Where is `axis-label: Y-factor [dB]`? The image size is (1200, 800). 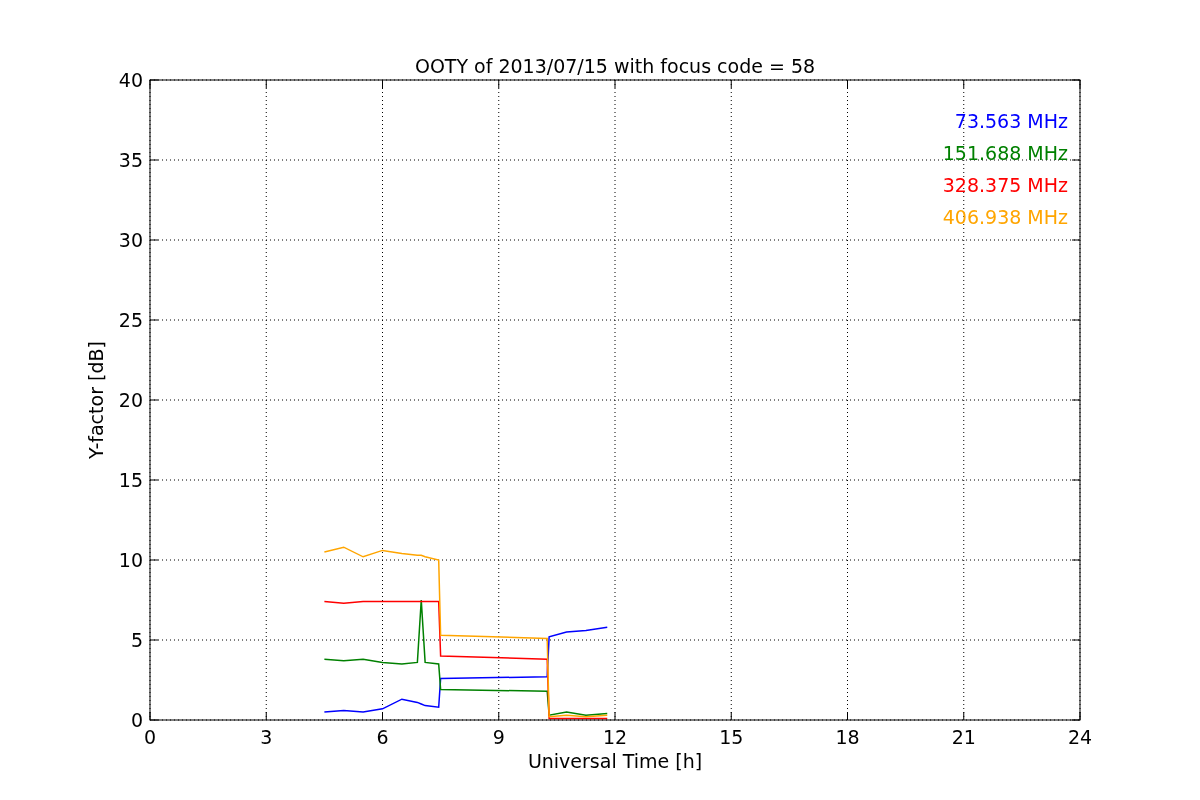 axis-label: Y-factor [dB] is located at coordinates (96, 400).